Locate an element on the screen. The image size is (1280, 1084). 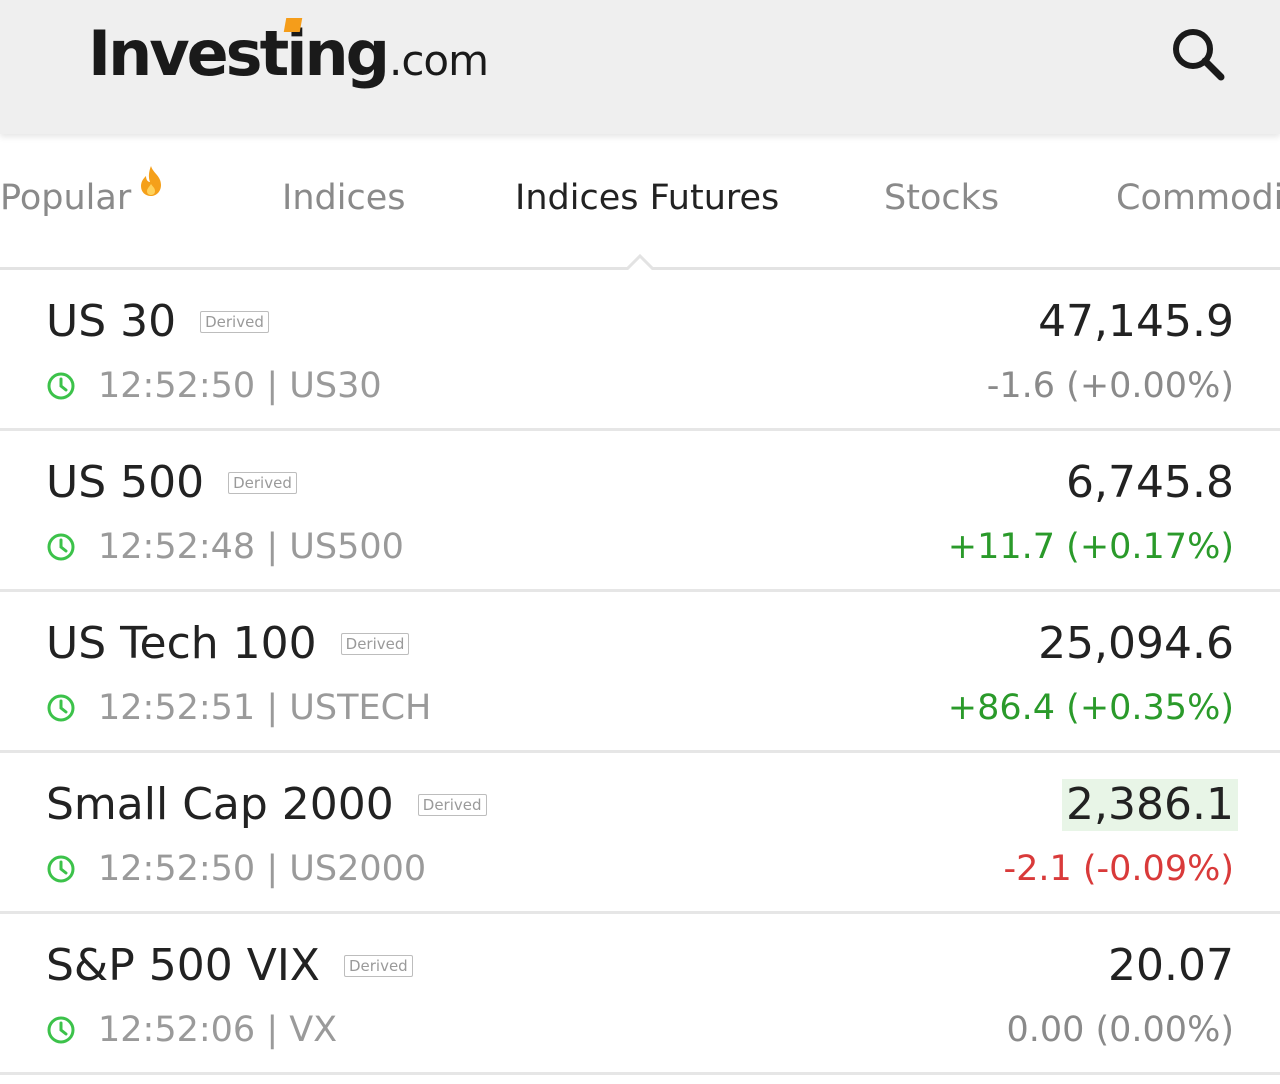
search-button is located at coordinates (1198, 54).